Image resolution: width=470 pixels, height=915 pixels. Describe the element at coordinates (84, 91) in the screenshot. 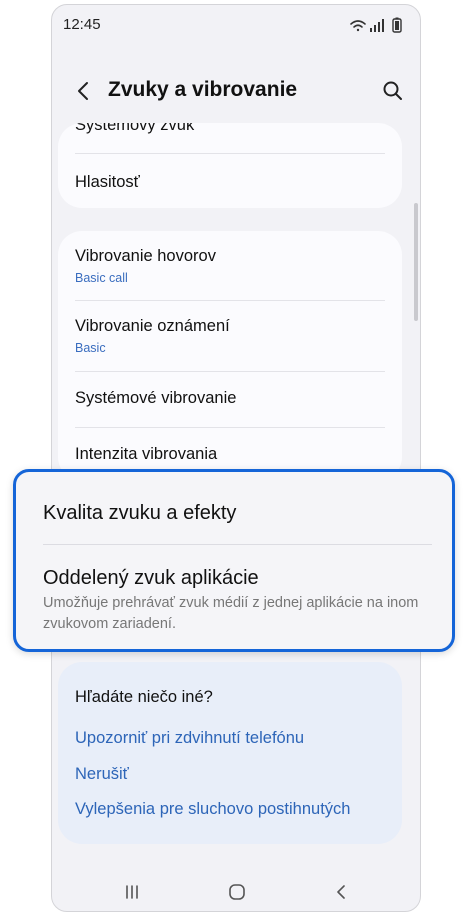

I see `back-arrow-icon` at that location.